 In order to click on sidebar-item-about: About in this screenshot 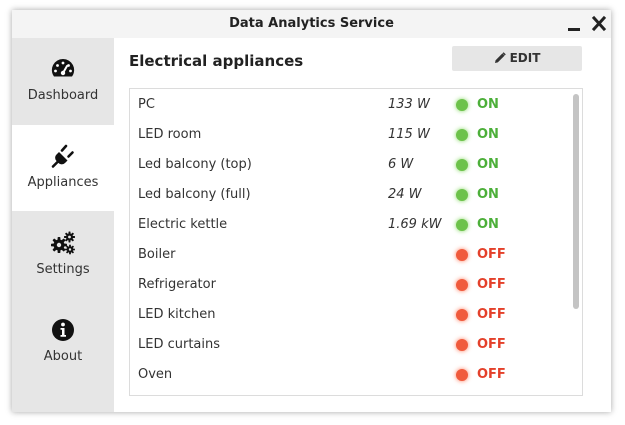, I will do `click(63, 342)`.